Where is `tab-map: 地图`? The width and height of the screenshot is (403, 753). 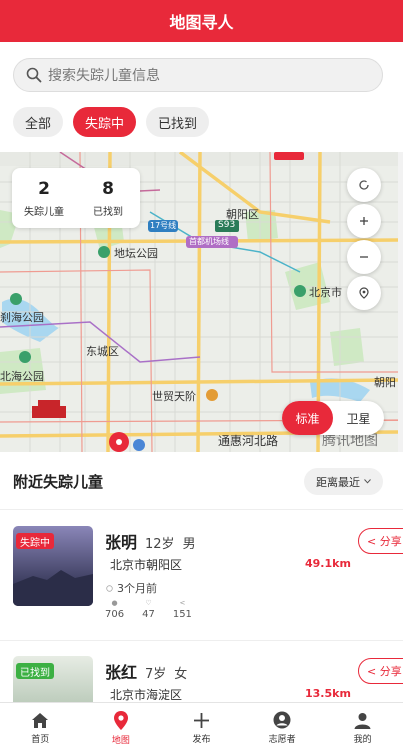 tab-map: 地图 is located at coordinates (121, 728).